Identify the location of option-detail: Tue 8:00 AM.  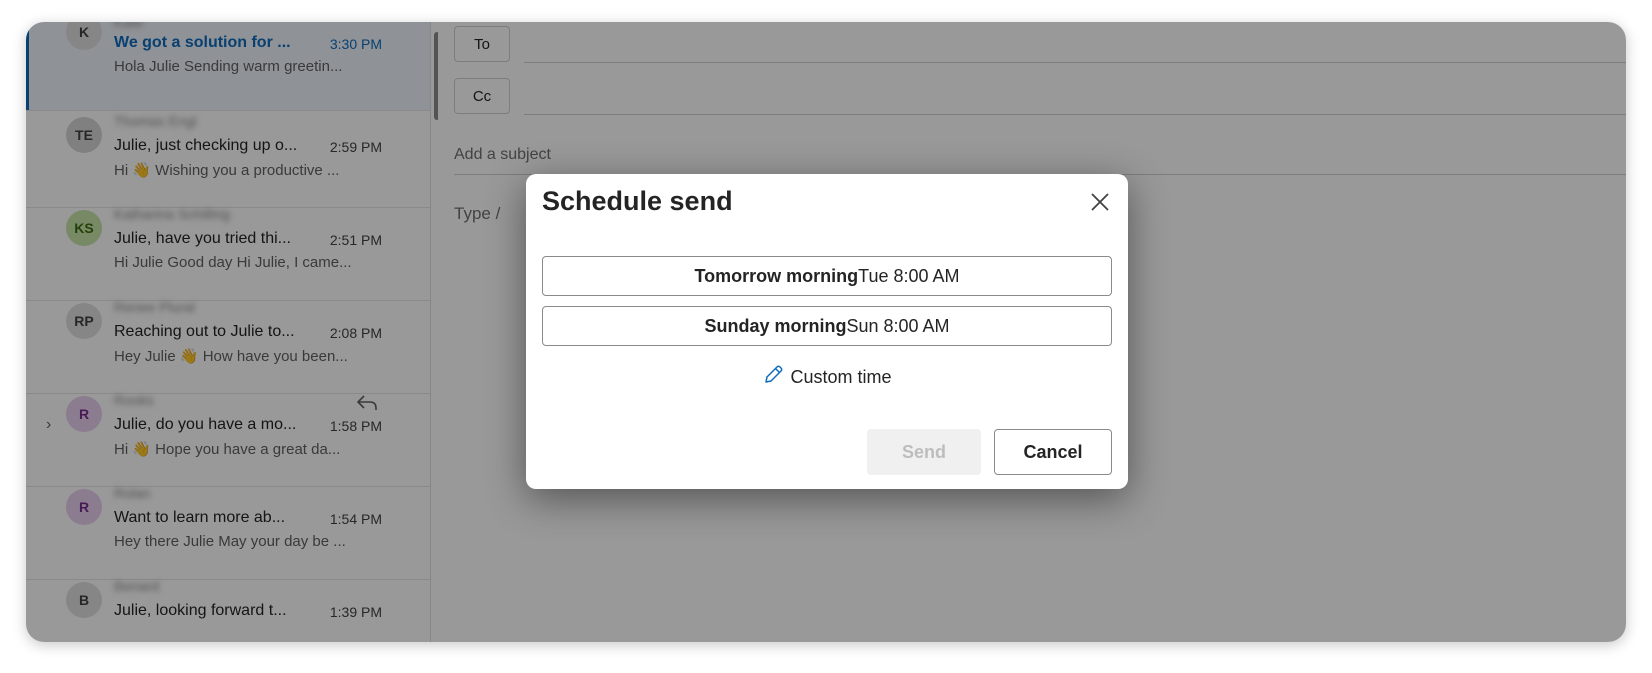
(909, 276).